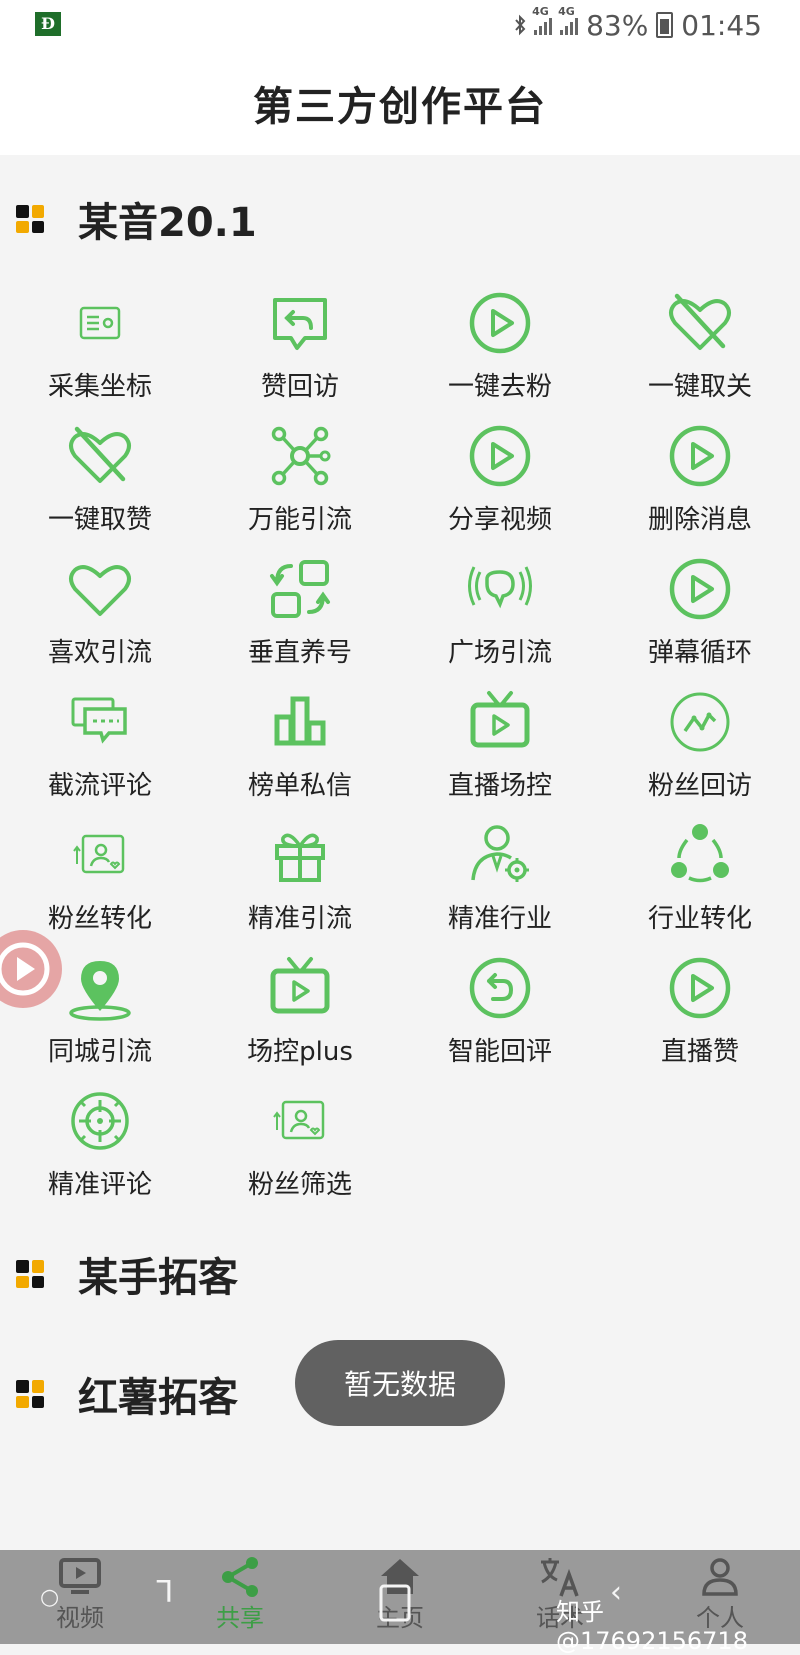  I want to click on feature-label: 赞回访, so click(299, 387).